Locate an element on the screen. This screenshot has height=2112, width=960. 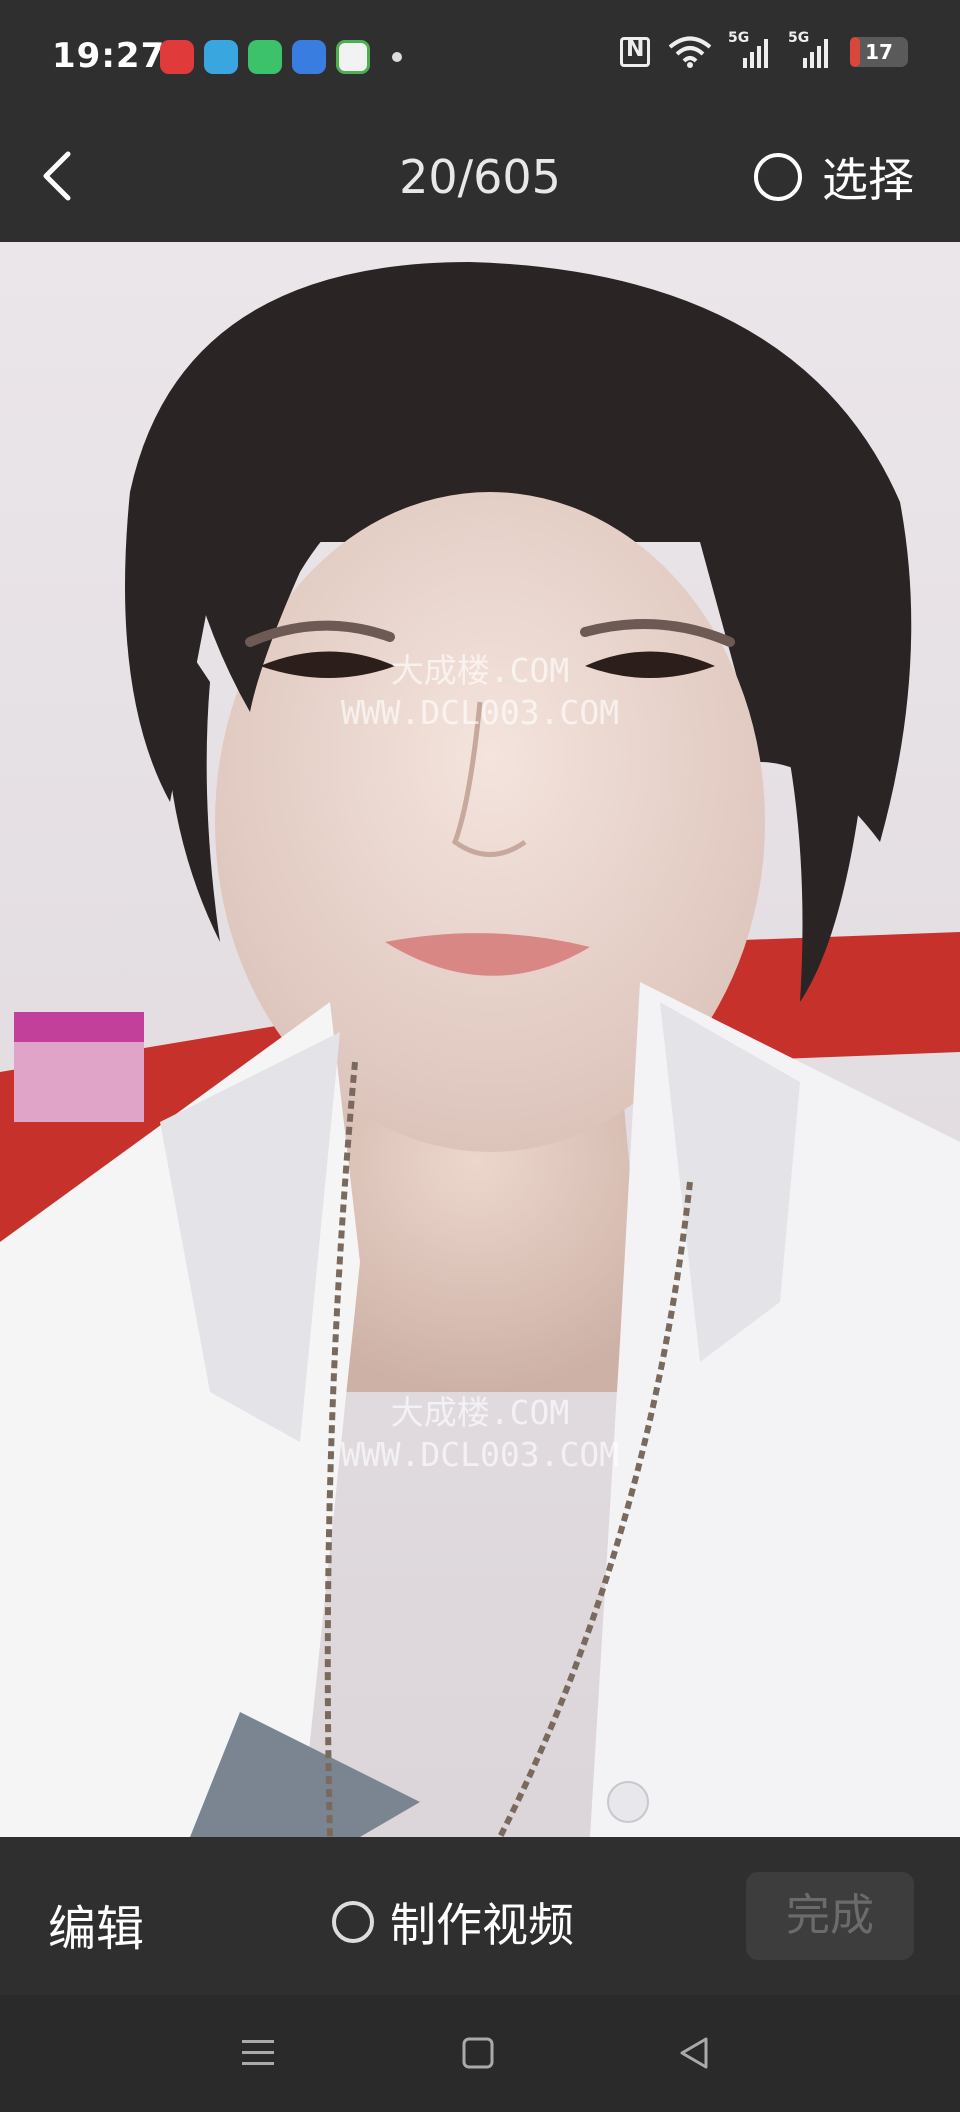
wallet-app-icon is located at coordinates (309, 57).